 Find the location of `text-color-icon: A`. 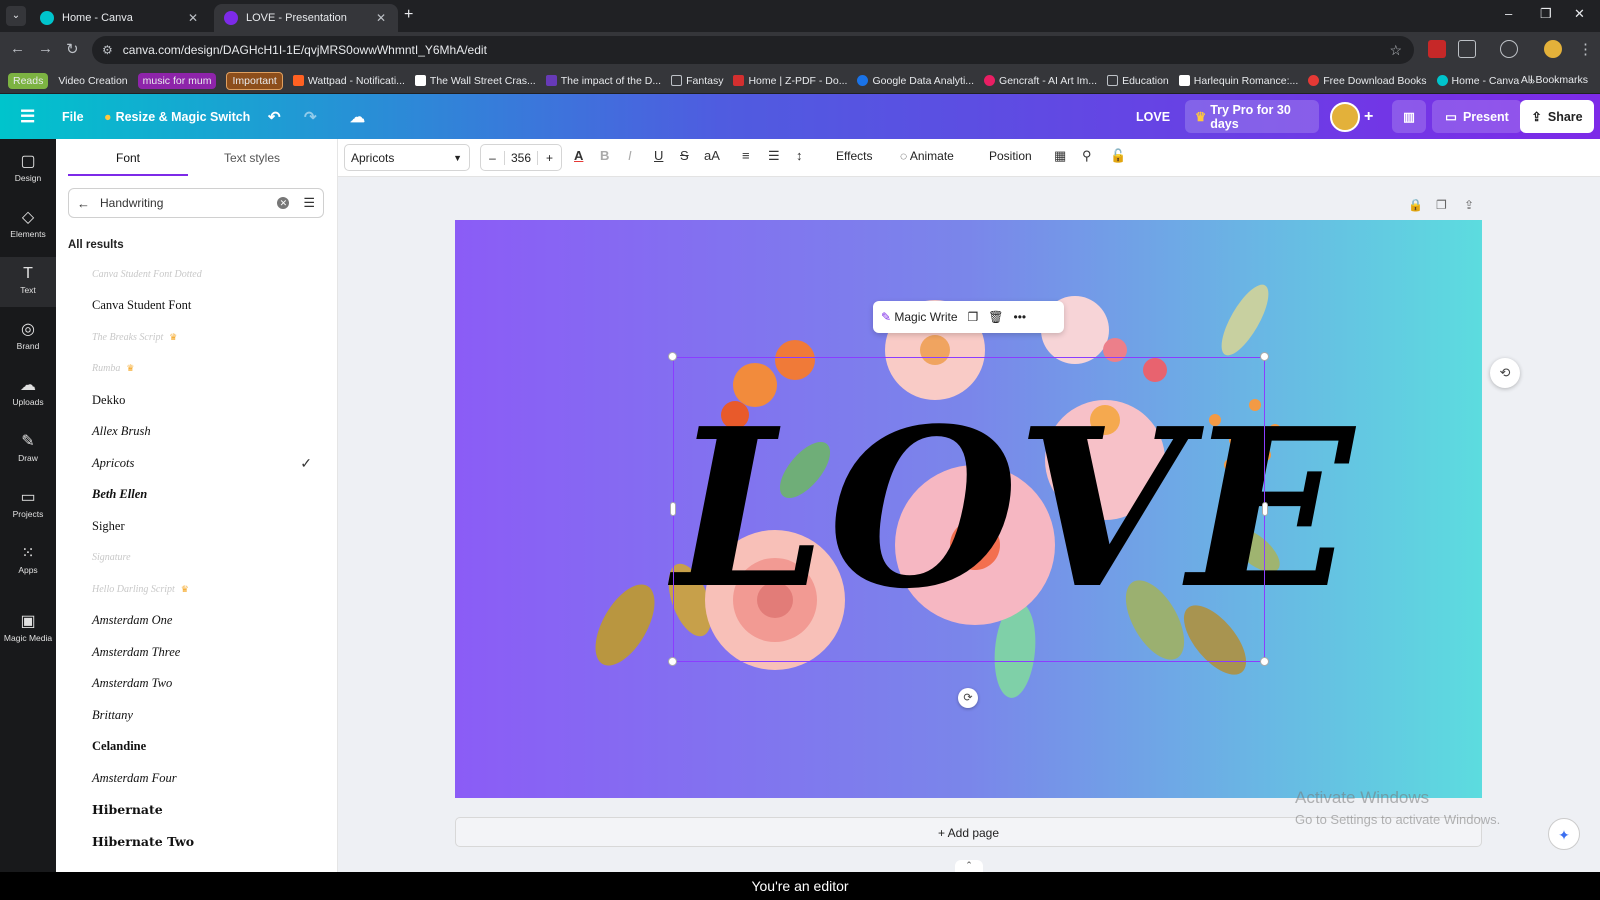

text-color-icon: A is located at coordinates (578, 155).